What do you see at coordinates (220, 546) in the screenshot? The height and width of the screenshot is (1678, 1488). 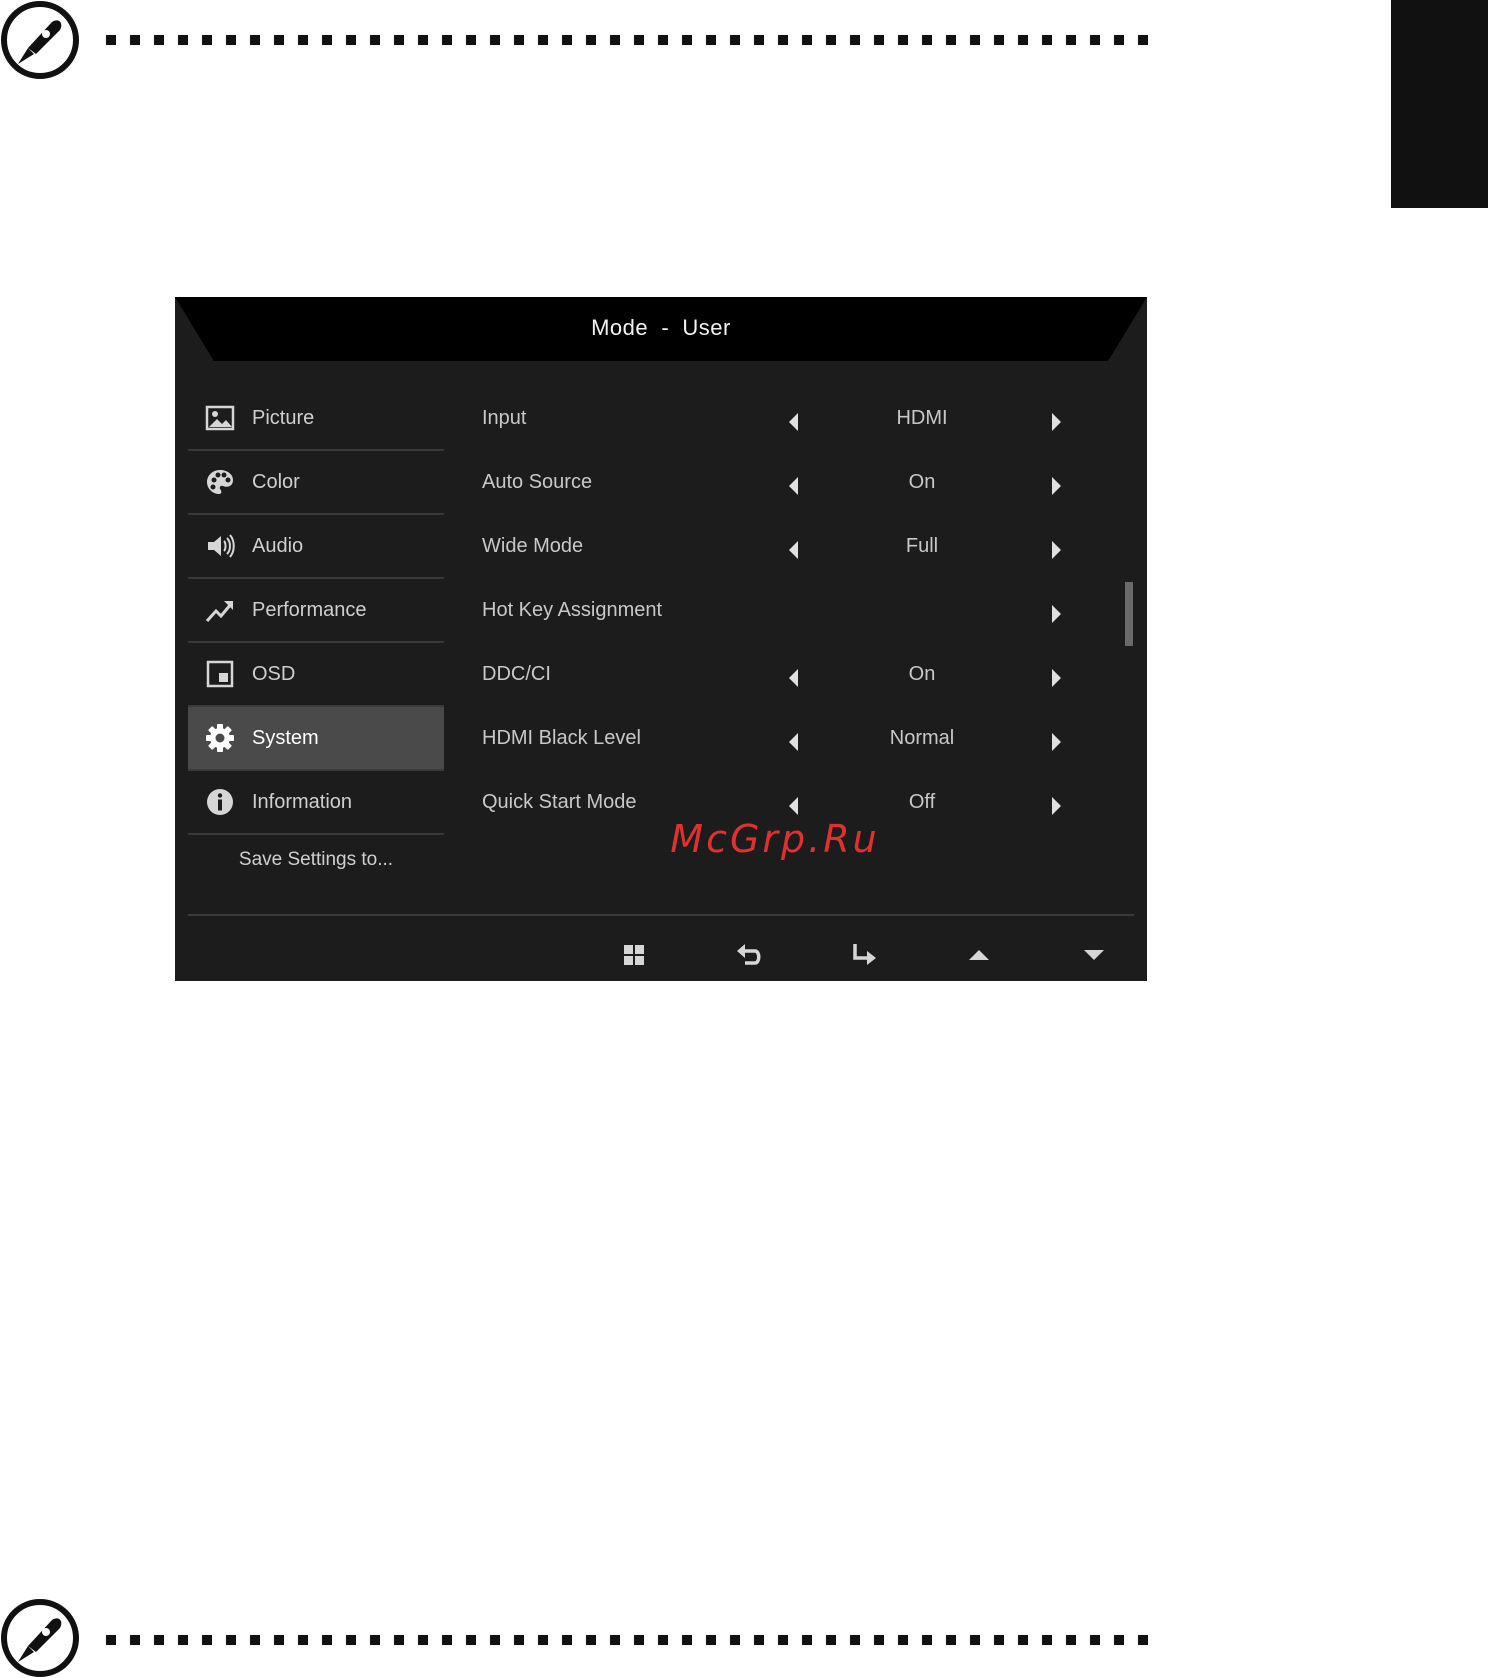 I see `speaker-icon` at bounding box center [220, 546].